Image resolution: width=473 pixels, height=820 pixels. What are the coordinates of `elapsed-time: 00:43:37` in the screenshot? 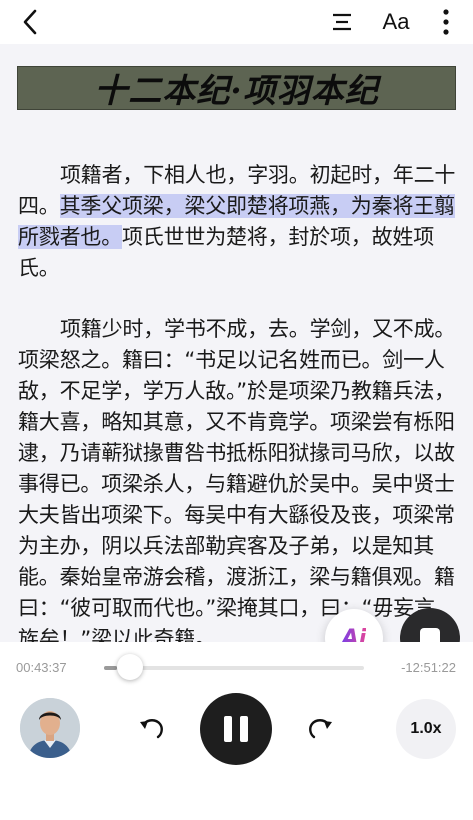 It's located at (41, 667).